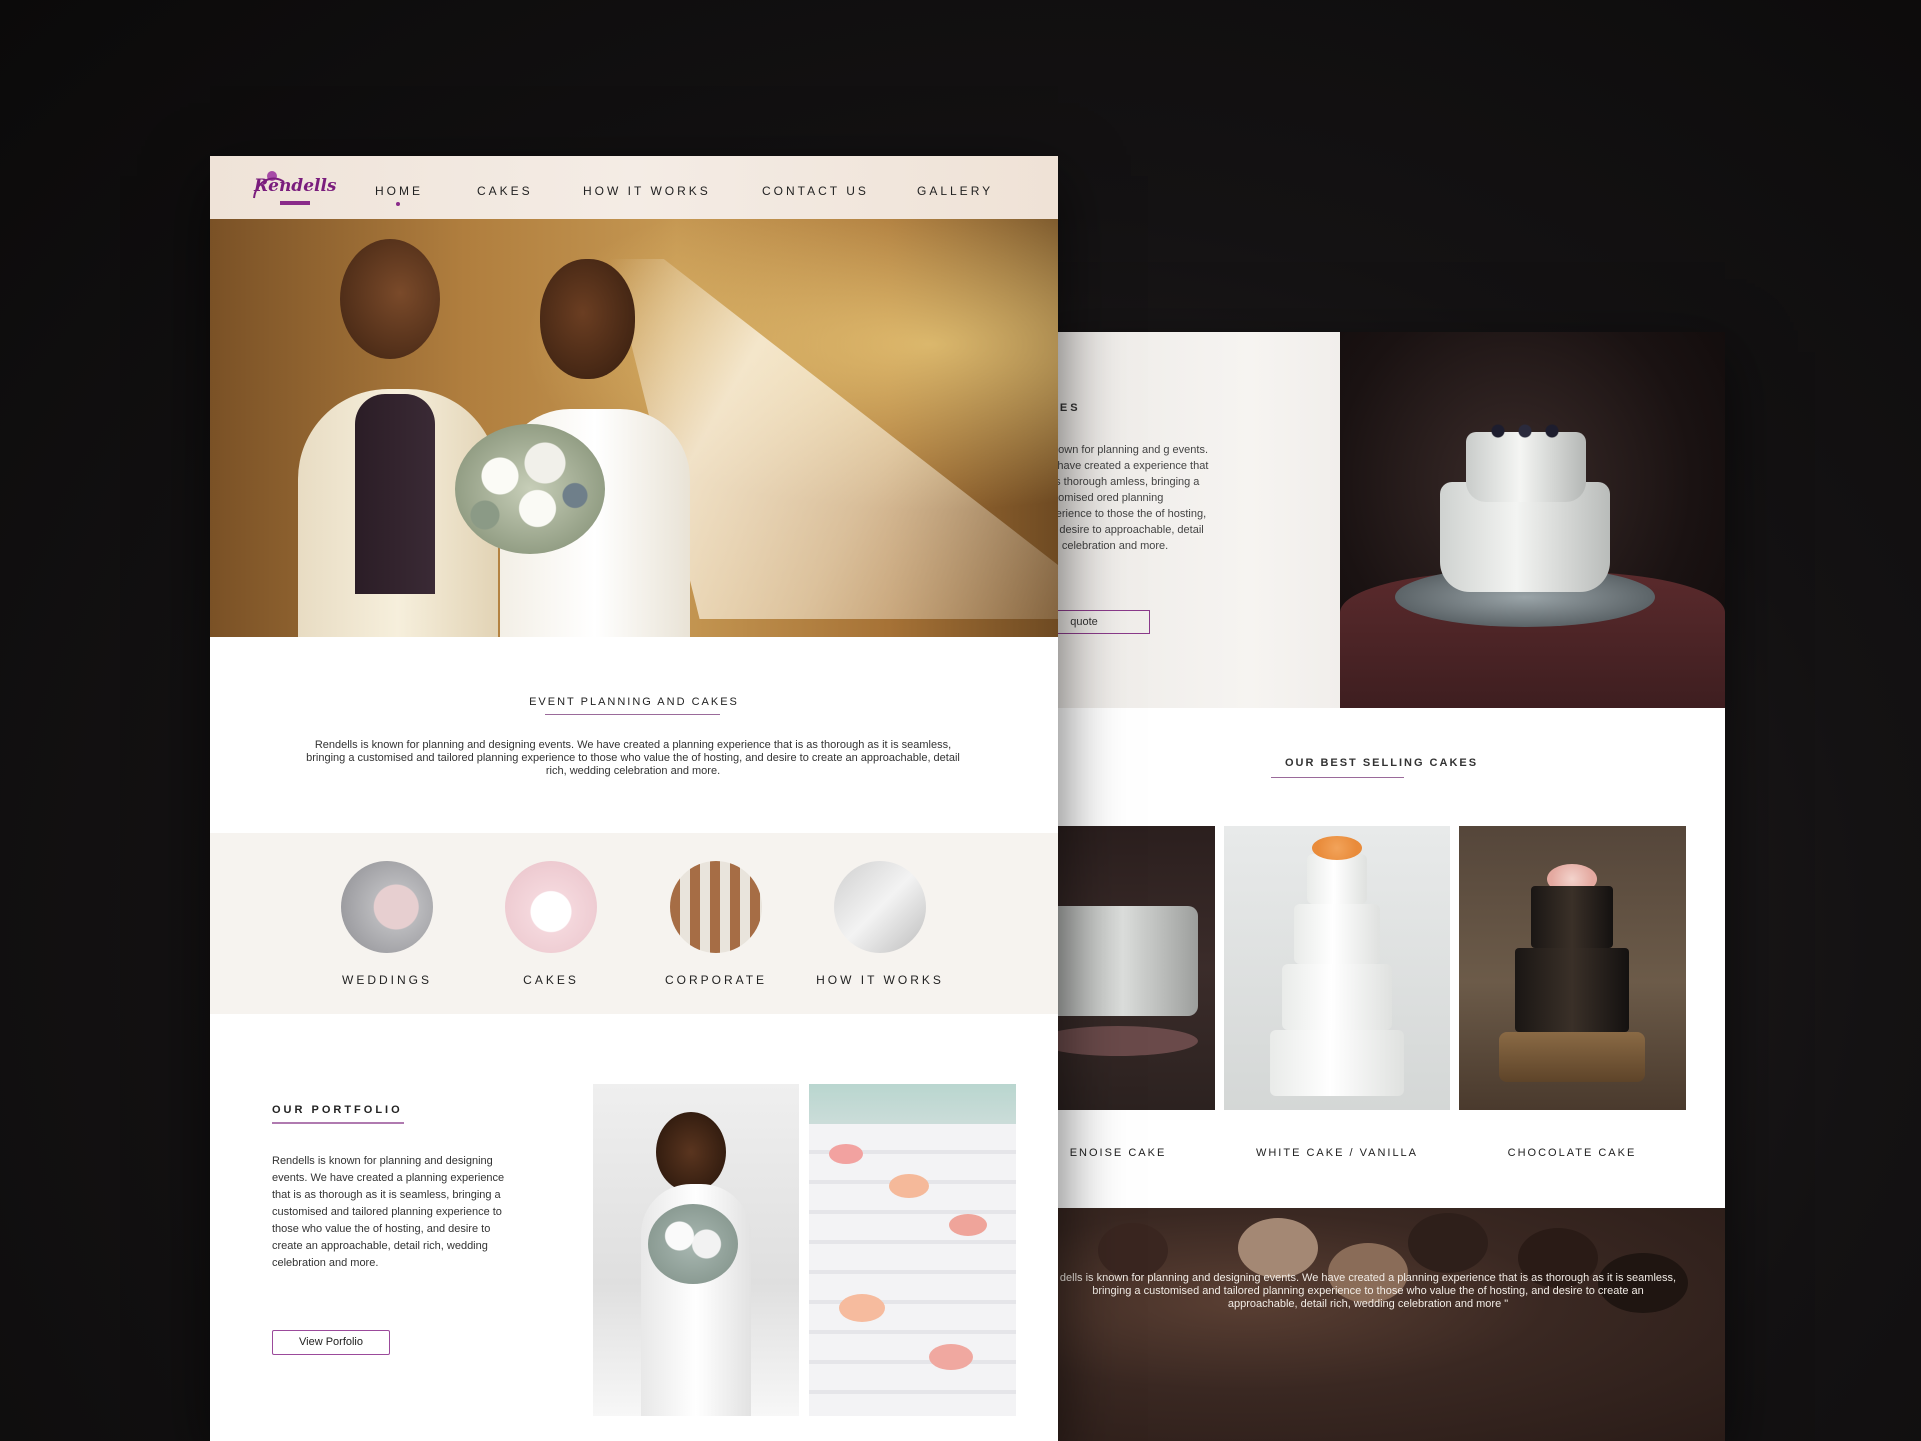 This screenshot has width=1921, height=1441. What do you see at coordinates (387, 907) in the screenshot?
I see `weddings-thumb` at bounding box center [387, 907].